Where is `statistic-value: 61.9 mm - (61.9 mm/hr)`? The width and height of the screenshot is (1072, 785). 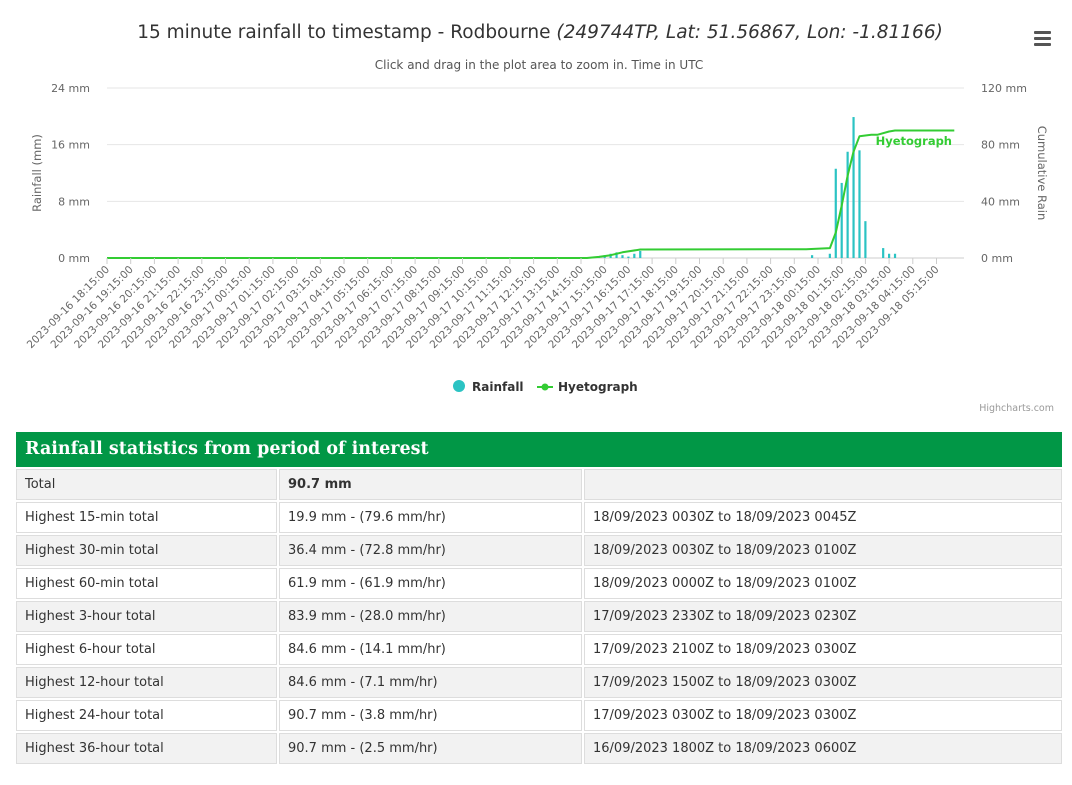 statistic-value: 61.9 mm - (61.9 mm/hr) is located at coordinates (430, 583).